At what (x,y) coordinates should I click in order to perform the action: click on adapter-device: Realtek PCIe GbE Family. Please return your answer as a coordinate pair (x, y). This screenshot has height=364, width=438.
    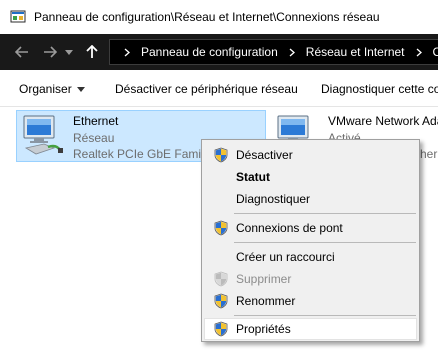
    Looking at the image, I should click on (141, 154).